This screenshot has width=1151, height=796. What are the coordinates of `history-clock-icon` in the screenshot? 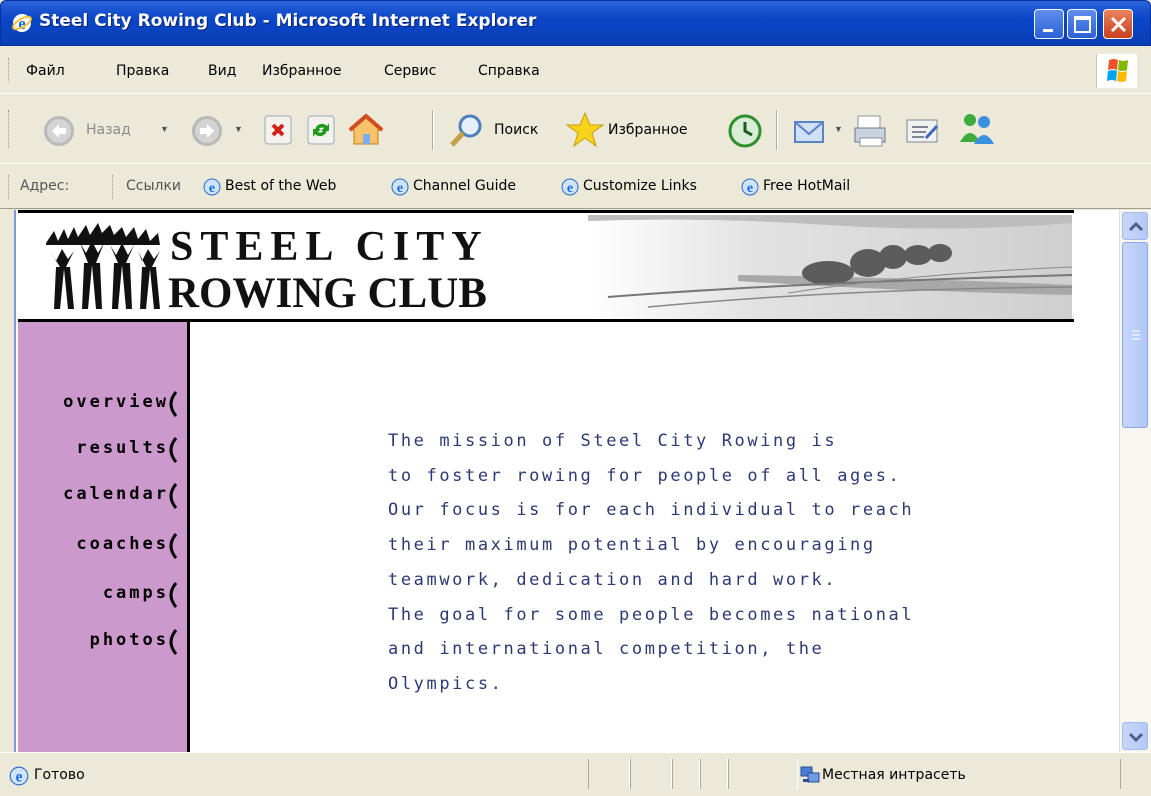 It's located at (745, 131).